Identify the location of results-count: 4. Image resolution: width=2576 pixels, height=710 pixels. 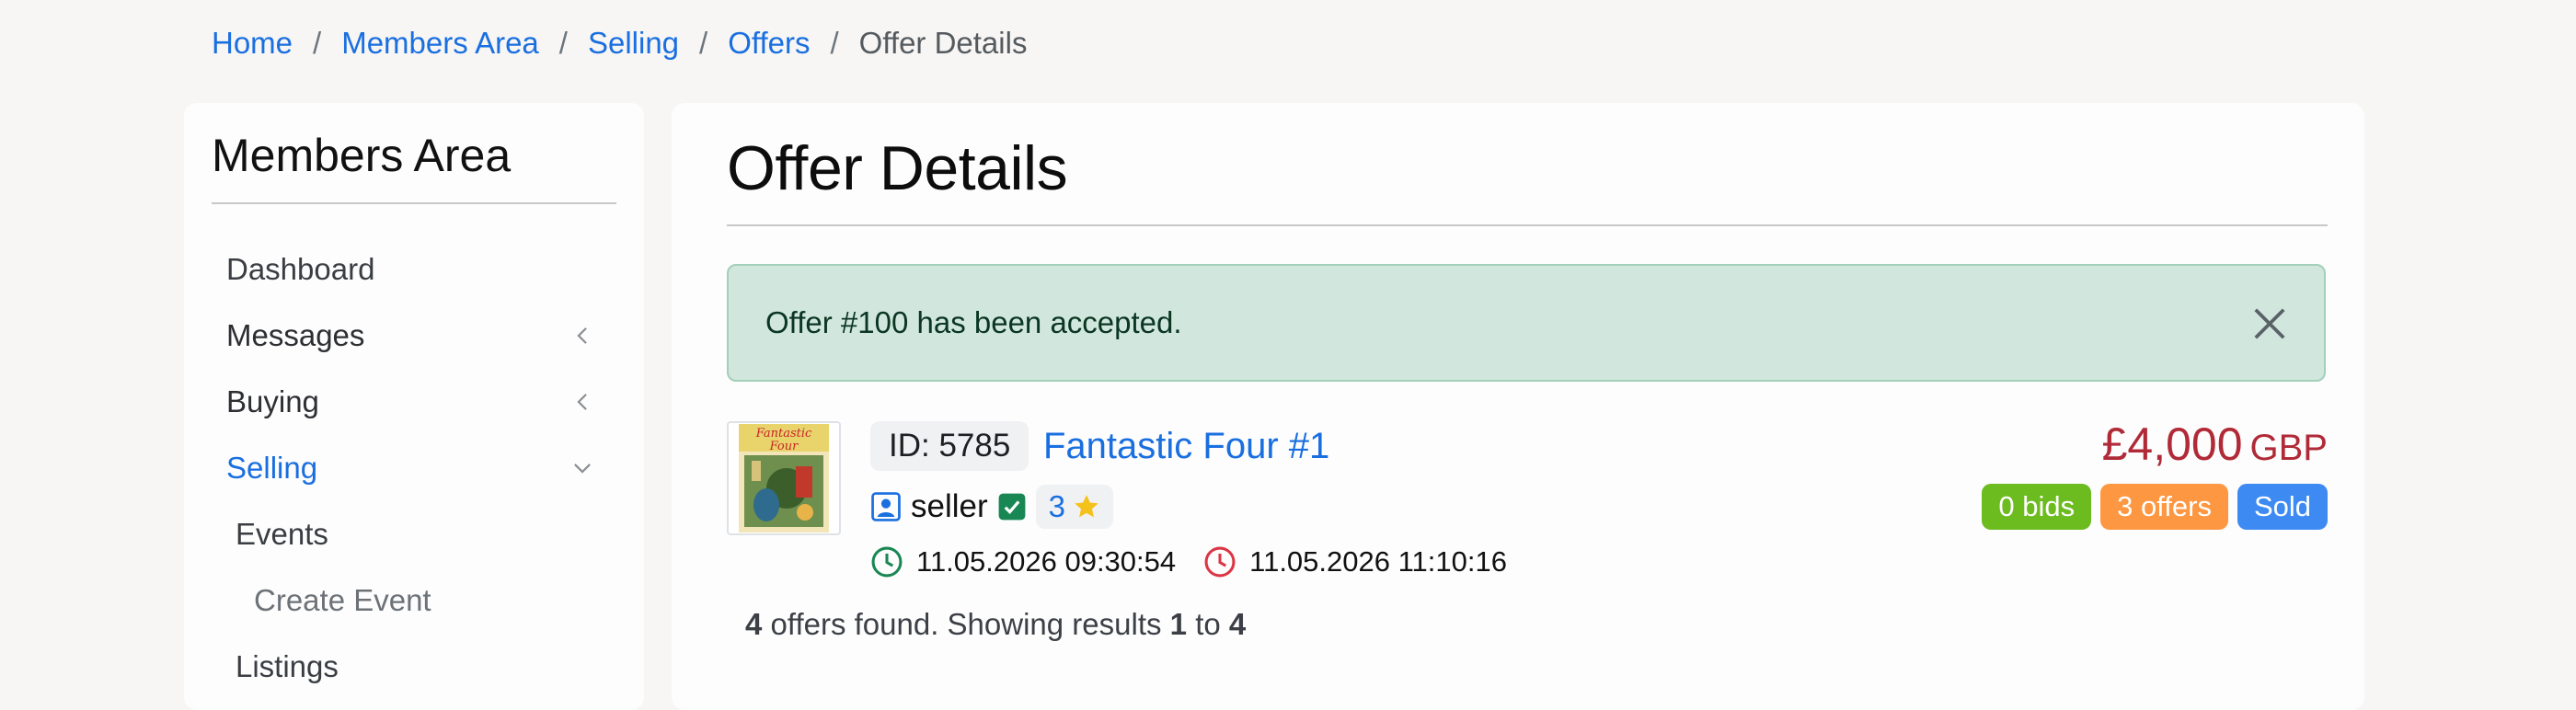
(754, 624).